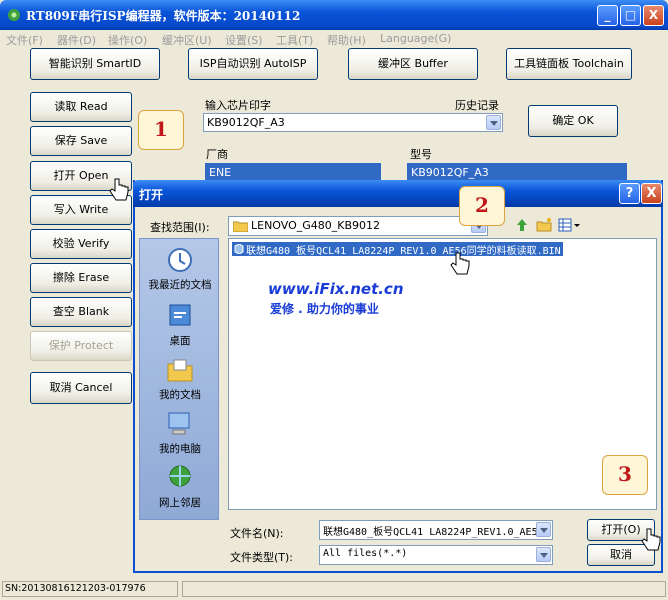  I want to click on recent-documents-icon, so click(180, 260).